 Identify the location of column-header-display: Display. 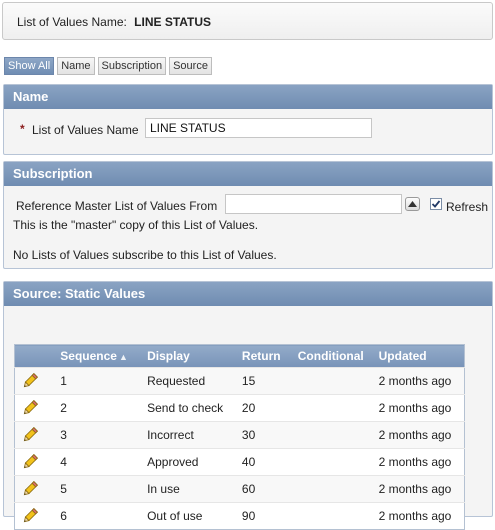
(188, 356).